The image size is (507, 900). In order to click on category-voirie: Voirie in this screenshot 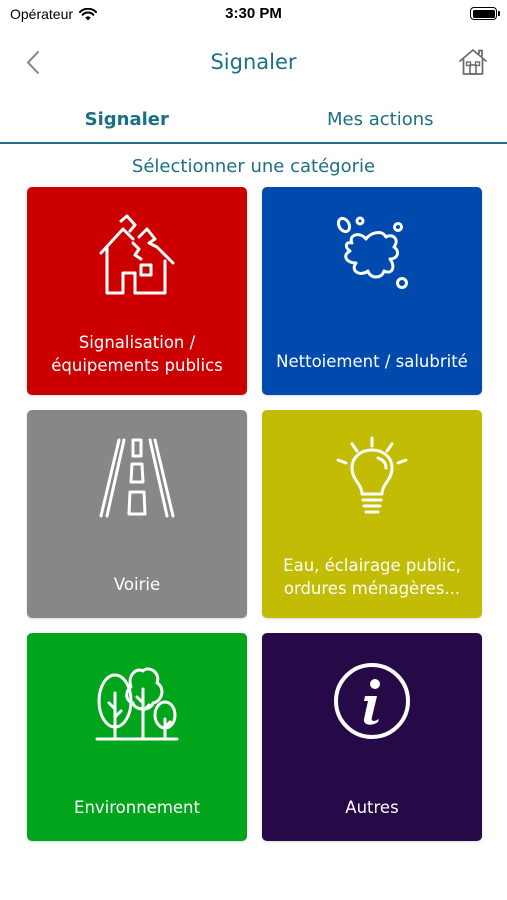, I will do `click(137, 514)`.